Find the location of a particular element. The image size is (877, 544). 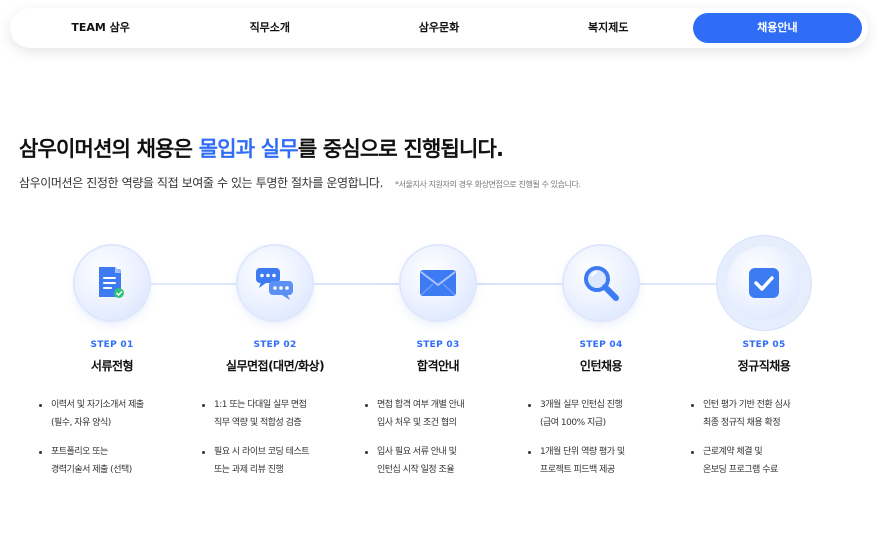

list-item: 포트폴리오 또는 경력기술서 제출 (선택) is located at coordinates (112, 461).